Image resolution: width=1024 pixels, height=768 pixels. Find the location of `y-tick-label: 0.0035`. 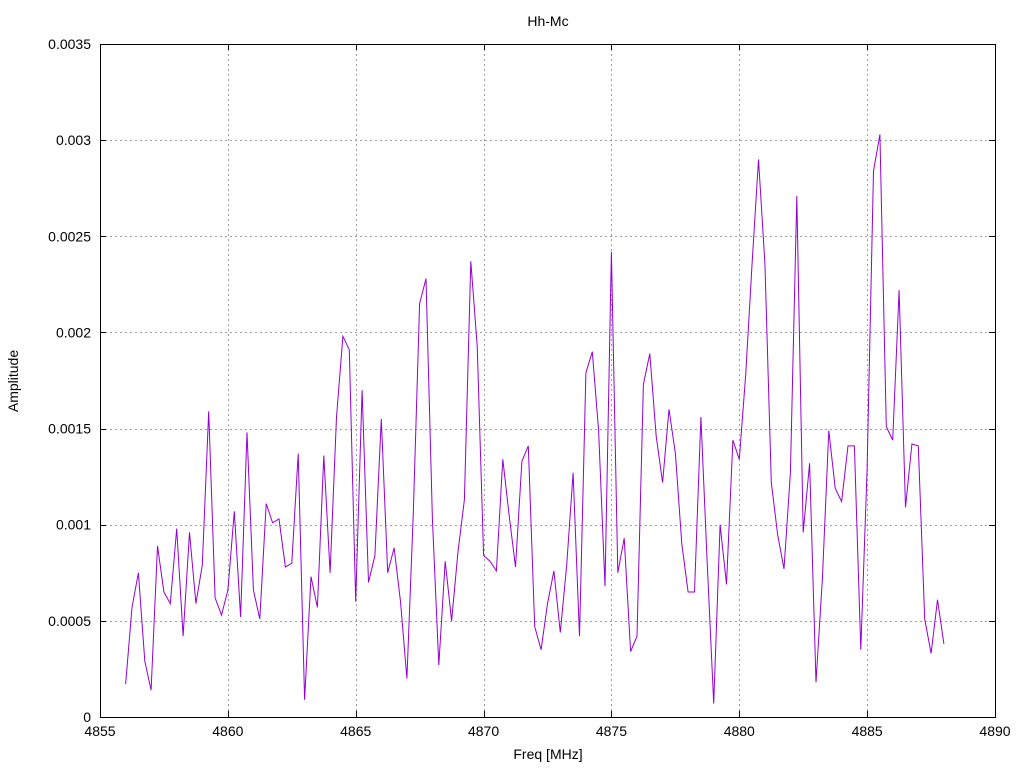

y-tick-label: 0.0035 is located at coordinates (69, 44).